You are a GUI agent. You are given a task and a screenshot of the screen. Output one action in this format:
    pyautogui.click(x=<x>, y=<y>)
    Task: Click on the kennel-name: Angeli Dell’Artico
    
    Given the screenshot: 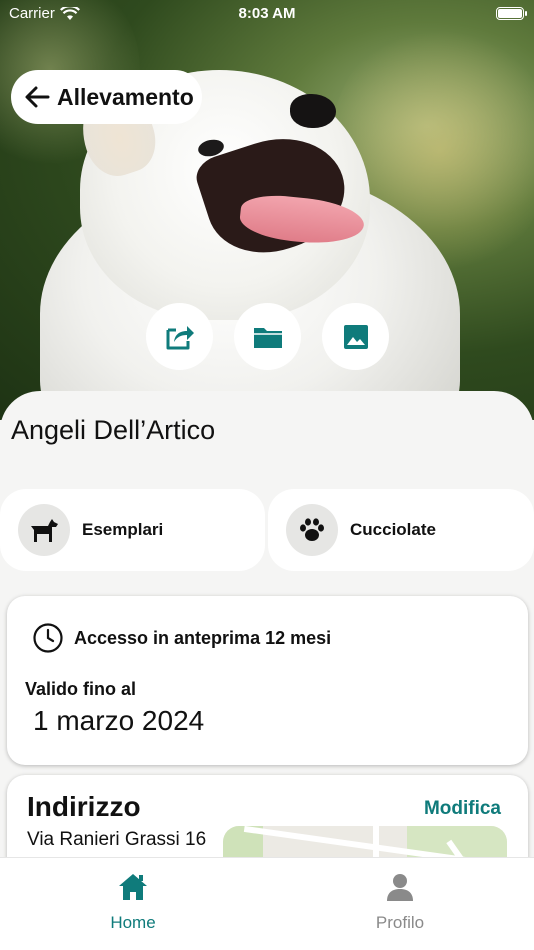 What is the action you would take?
    pyautogui.click(x=113, y=430)
    